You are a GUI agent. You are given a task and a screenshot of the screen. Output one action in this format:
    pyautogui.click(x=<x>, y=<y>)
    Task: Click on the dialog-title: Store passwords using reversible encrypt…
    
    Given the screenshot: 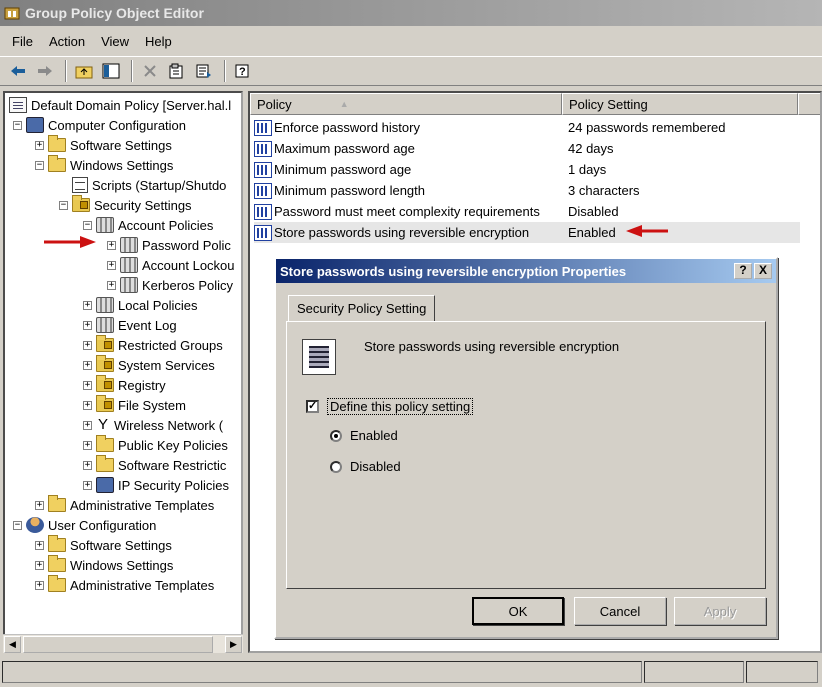 What is the action you would take?
    pyautogui.click(x=453, y=271)
    